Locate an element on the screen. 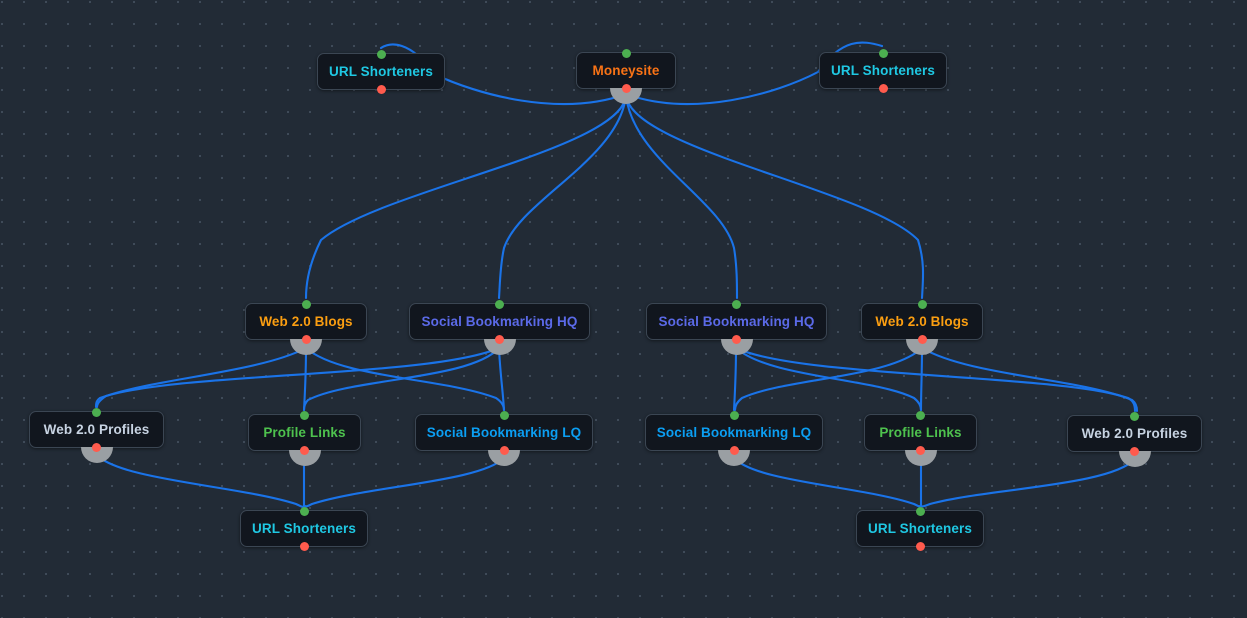  flow-node-social-bookmarking-hq-left: Social Bookmarking HQ is located at coordinates (499, 327).